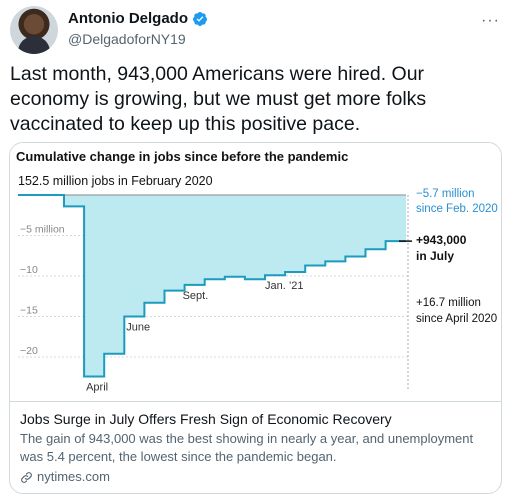  Describe the element at coordinates (34, 30) in the screenshot. I see `avatar` at that location.